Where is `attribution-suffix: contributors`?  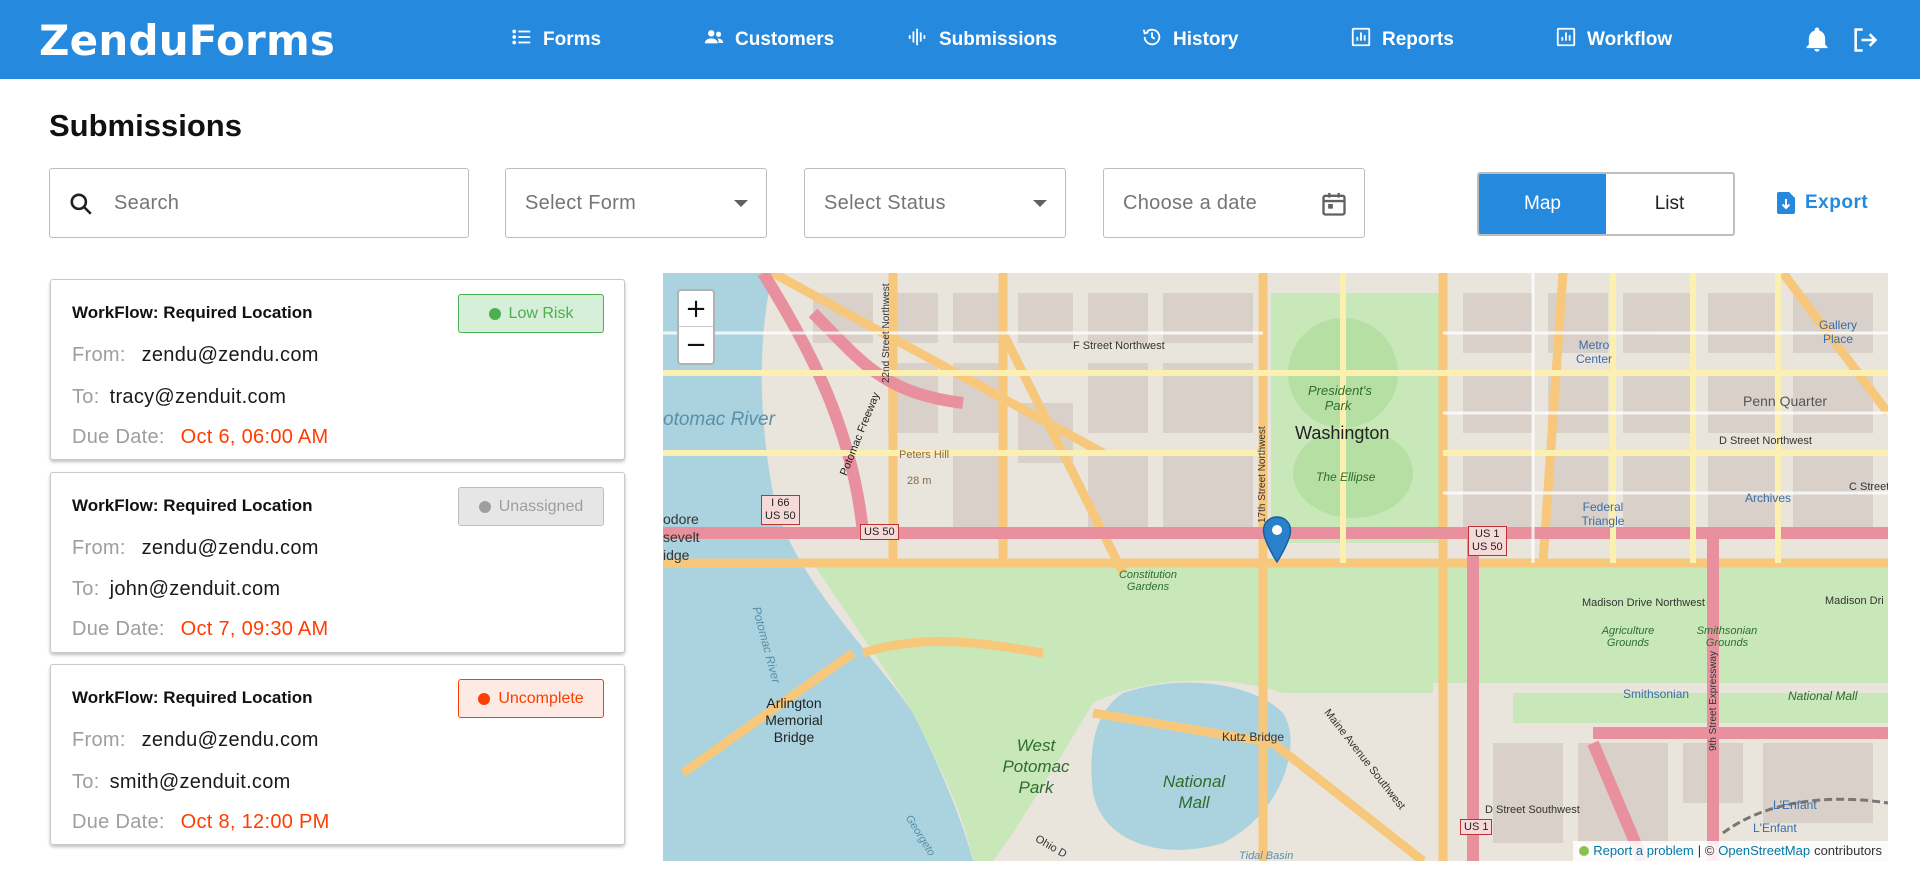
attribution-suffix: contributors is located at coordinates (1848, 850).